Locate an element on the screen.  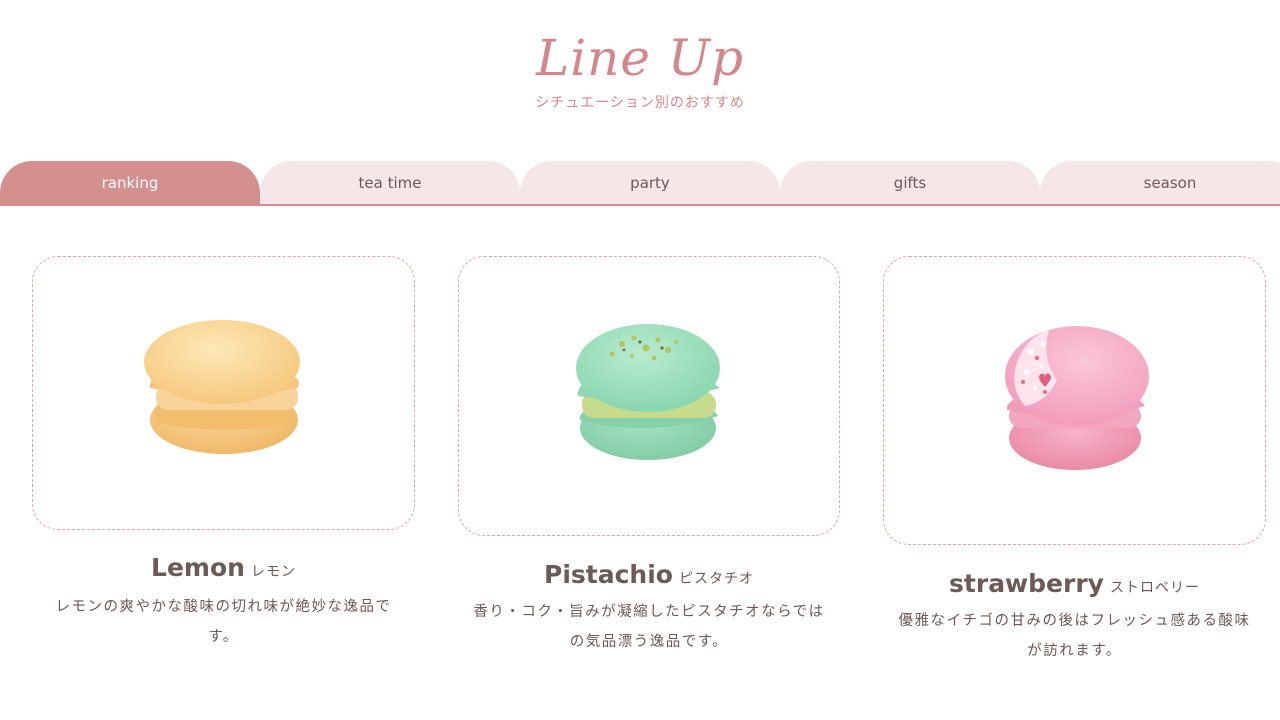
pistachio-macaron-image is located at coordinates (648, 392).